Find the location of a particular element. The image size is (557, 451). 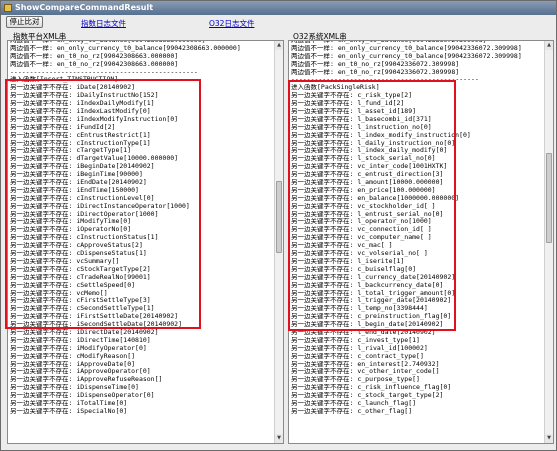

app-icon is located at coordinates (8, 8).